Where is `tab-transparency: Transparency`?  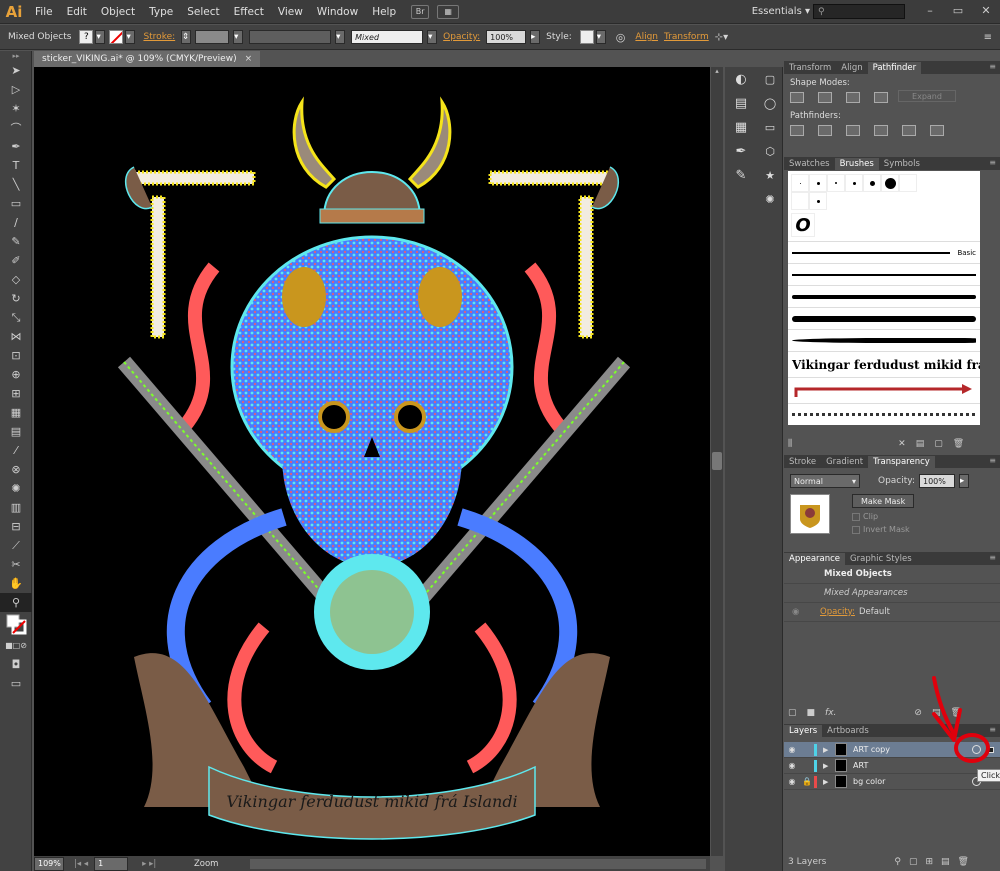
tab-transparency: Transparency is located at coordinates (901, 462).